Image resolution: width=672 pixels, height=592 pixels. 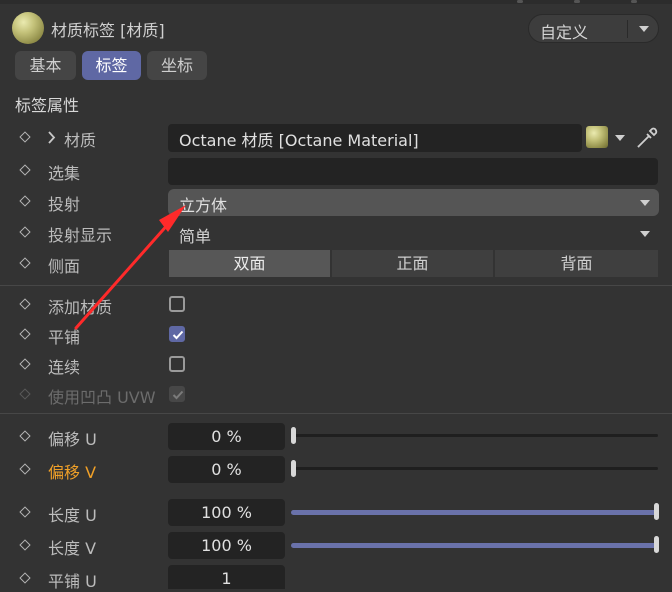 What do you see at coordinates (52, 137) in the screenshot?
I see `expand-chevron-icon` at bounding box center [52, 137].